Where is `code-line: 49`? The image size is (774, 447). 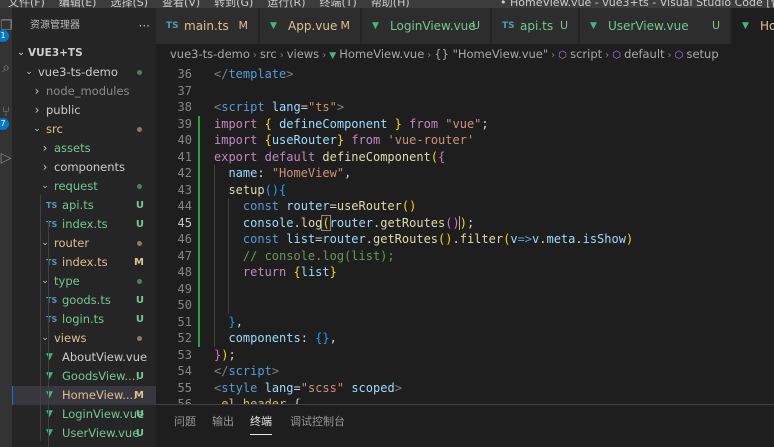 code-line: 49 is located at coordinates (465, 289).